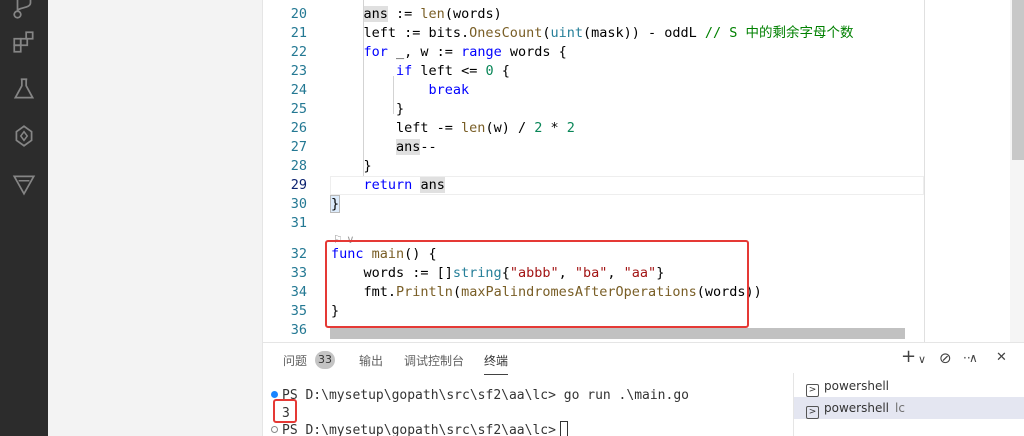 The image size is (1024, 436). Describe the element at coordinates (453, 128) in the screenshot. I see `code-text: left -= len(w) / 2 * 2` at that location.